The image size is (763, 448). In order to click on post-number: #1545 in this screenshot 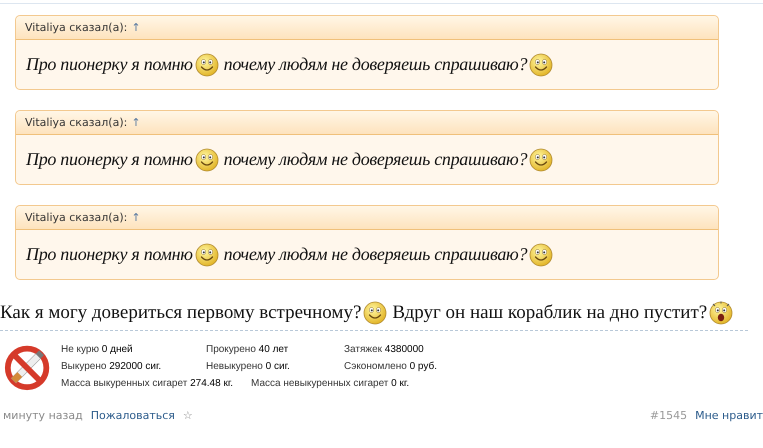, I will do `click(669, 415)`.